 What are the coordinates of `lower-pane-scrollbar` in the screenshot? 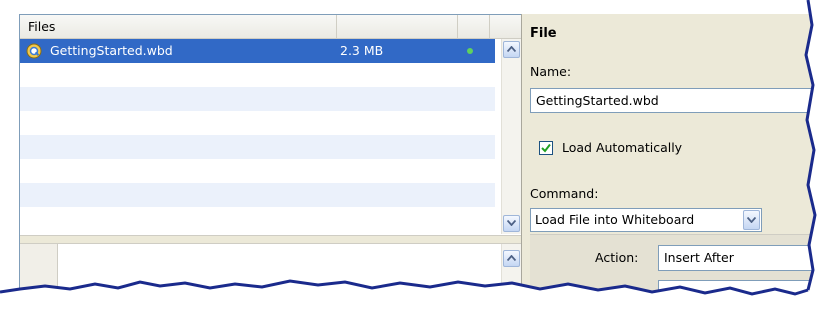 It's located at (511, 266).